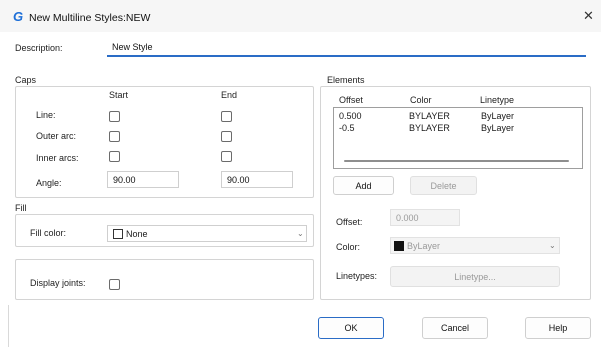 The image size is (601, 347). I want to click on element-offset: 0.500, so click(350, 116).